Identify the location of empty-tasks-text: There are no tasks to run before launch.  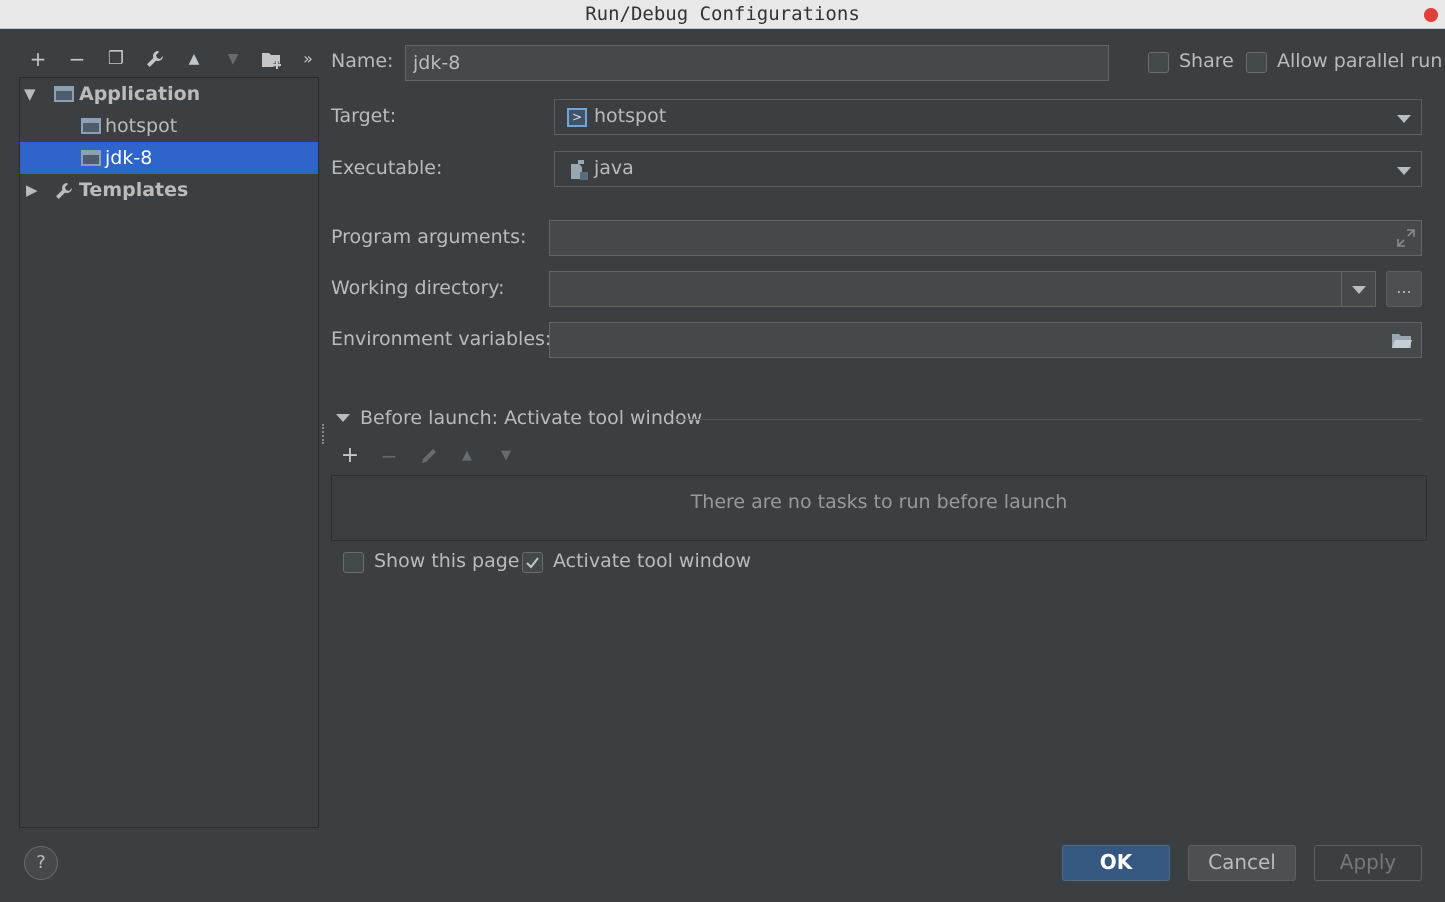
(879, 502).